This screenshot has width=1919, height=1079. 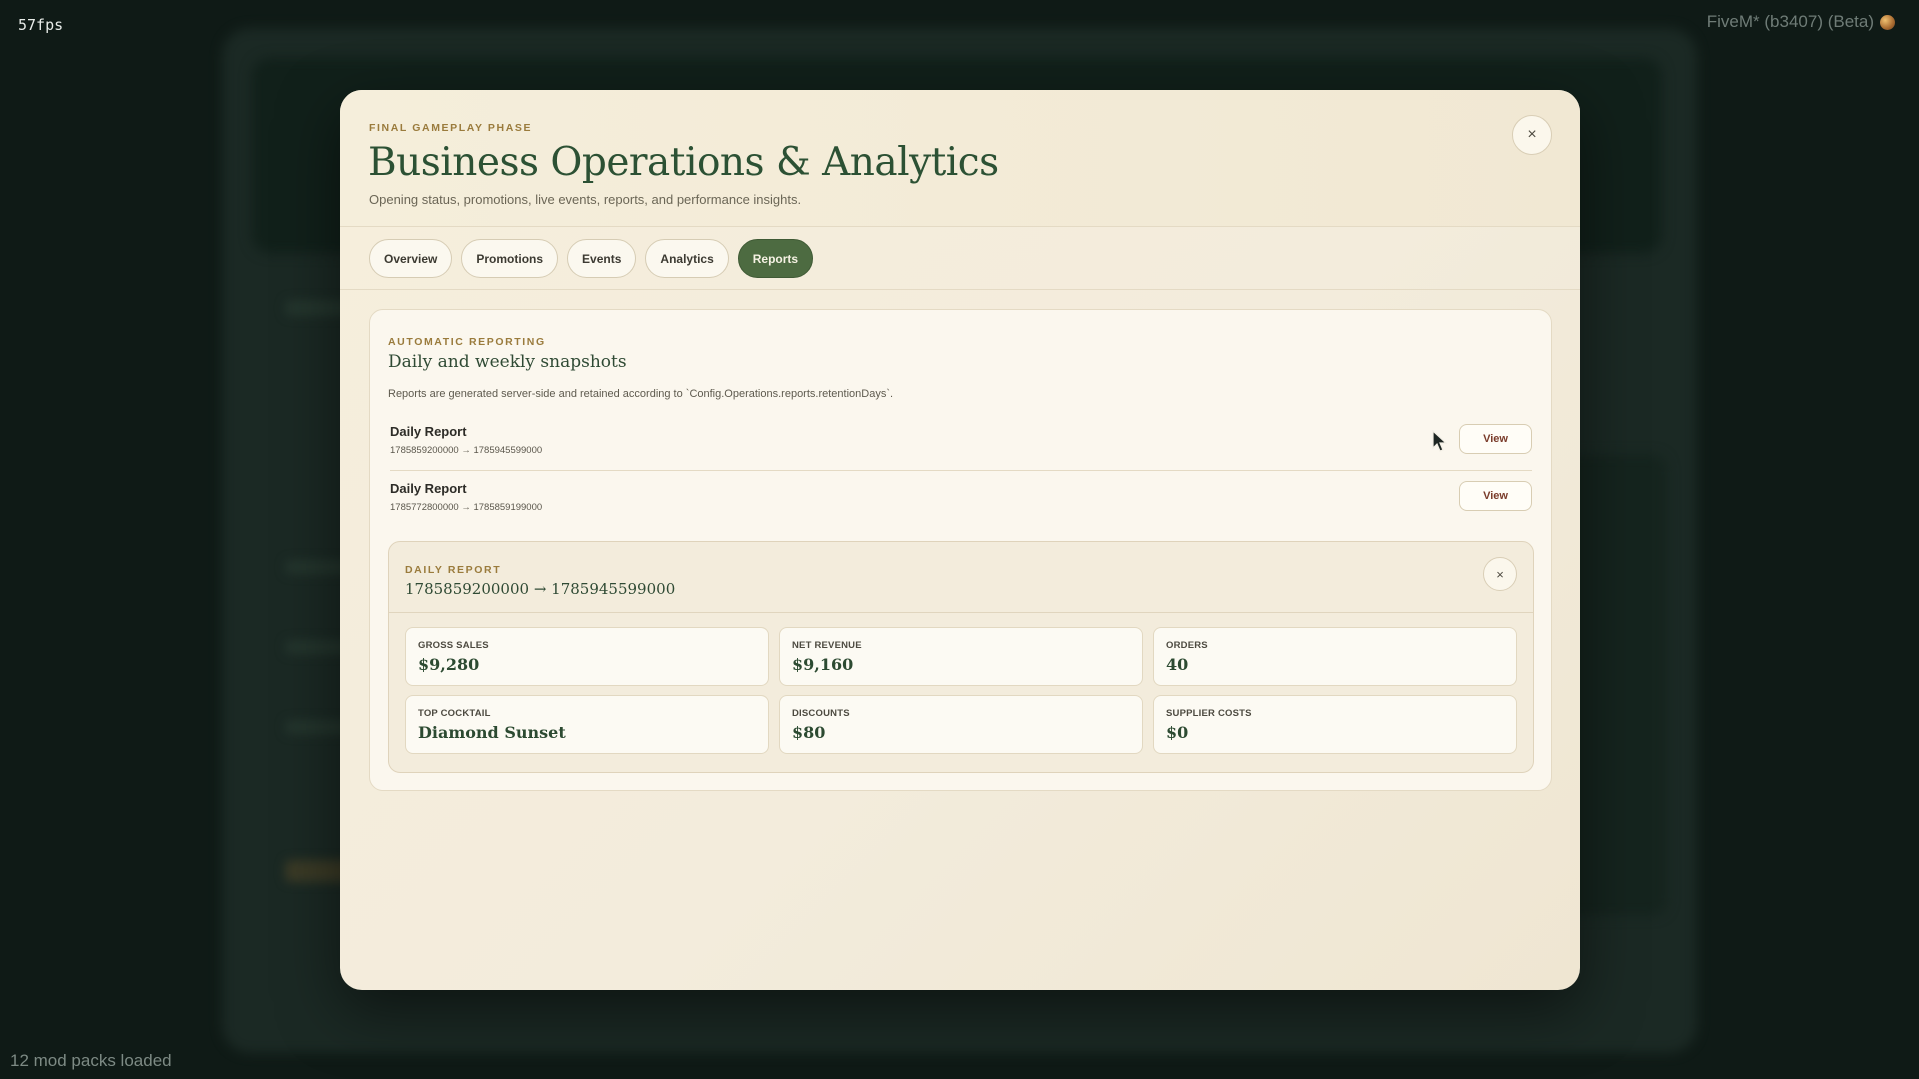 I want to click on close-modal-button: ×, so click(x=1532, y=135).